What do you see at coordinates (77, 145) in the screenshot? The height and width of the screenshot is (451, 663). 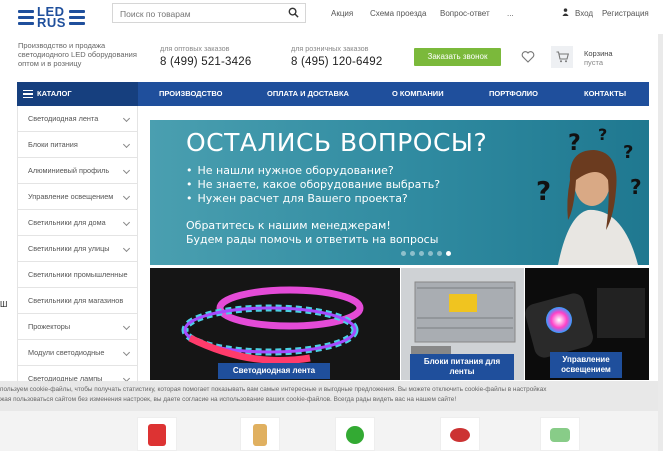 I see `sidebar-item-power-supplies: Блоки питания` at bounding box center [77, 145].